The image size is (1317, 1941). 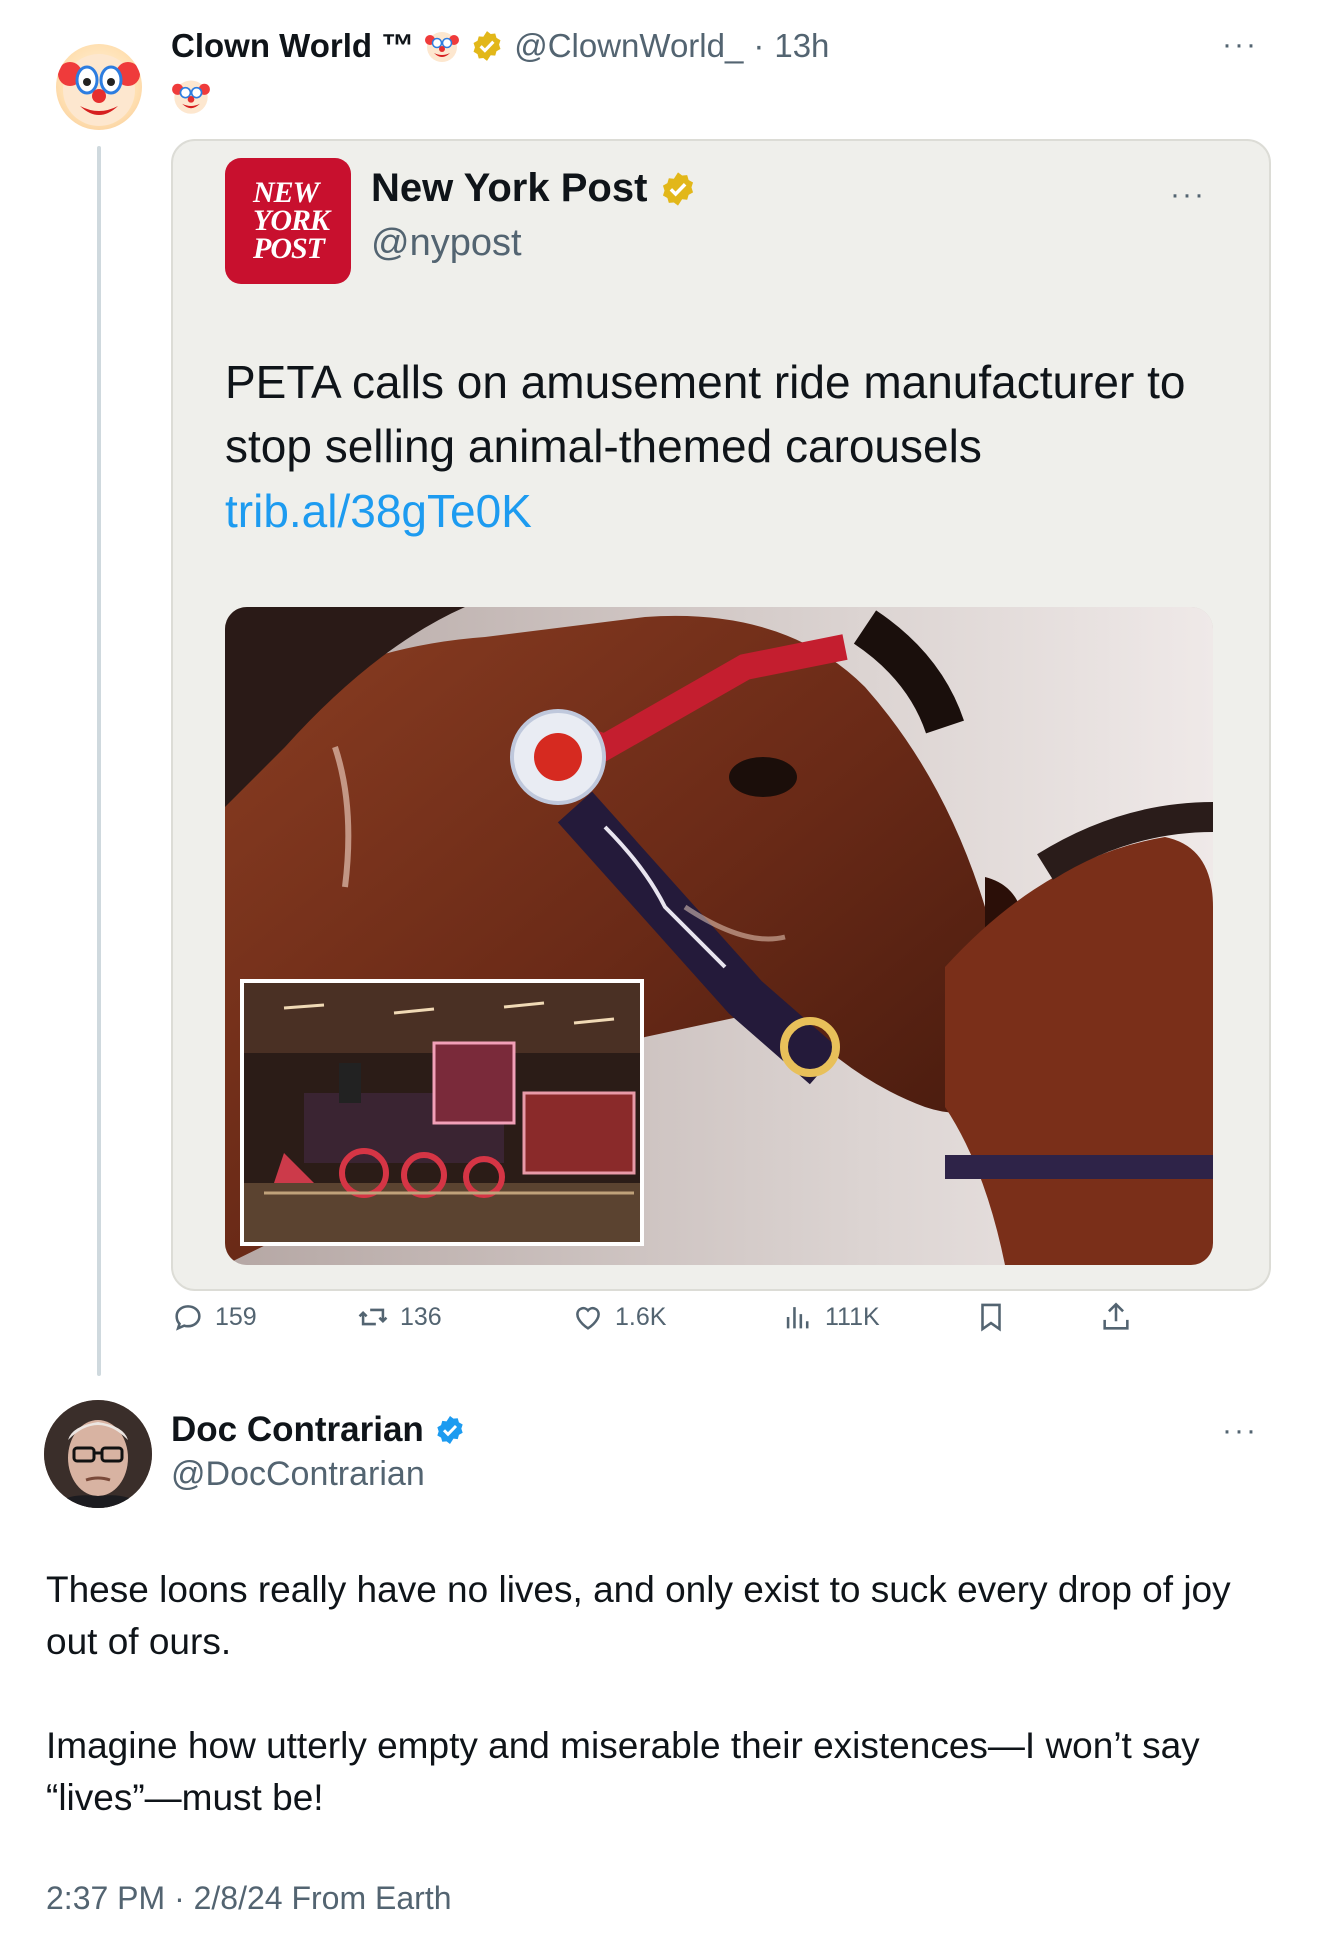 What do you see at coordinates (797, 1318) in the screenshot?
I see `views-chart-icon` at bounding box center [797, 1318].